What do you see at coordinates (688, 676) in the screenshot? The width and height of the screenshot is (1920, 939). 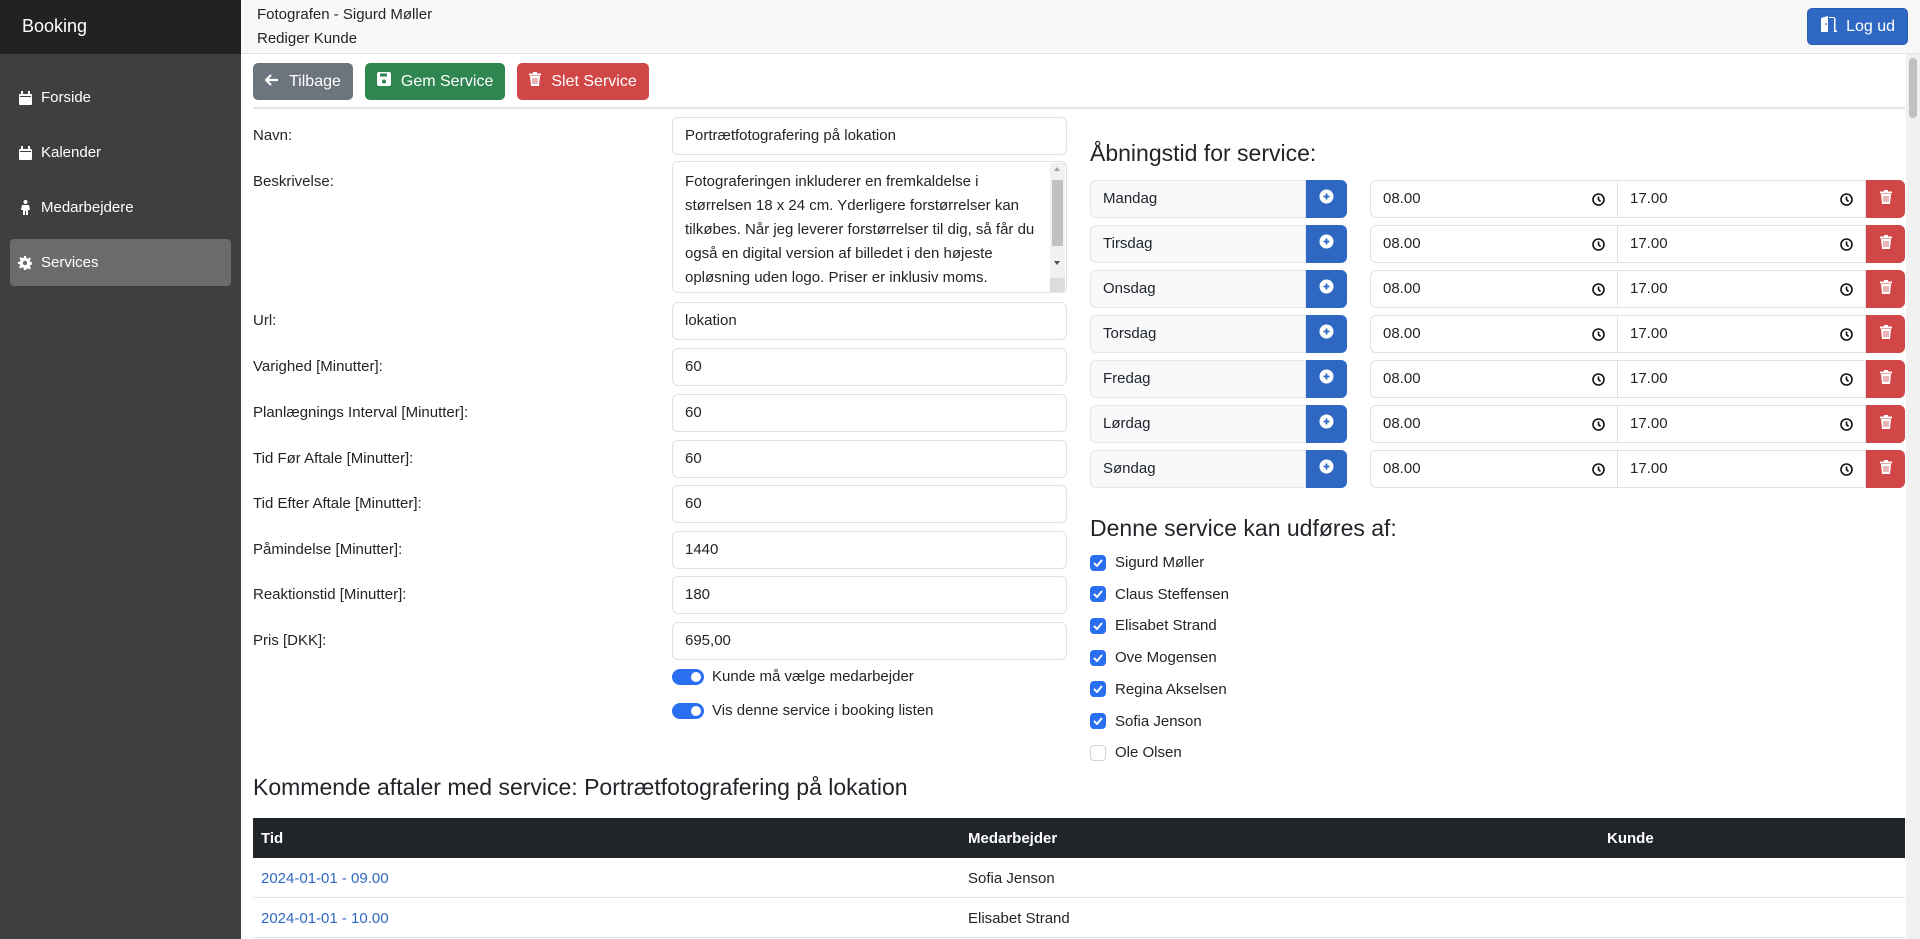 I see `choose-employee-toggle` at bounding box center [688, 676].